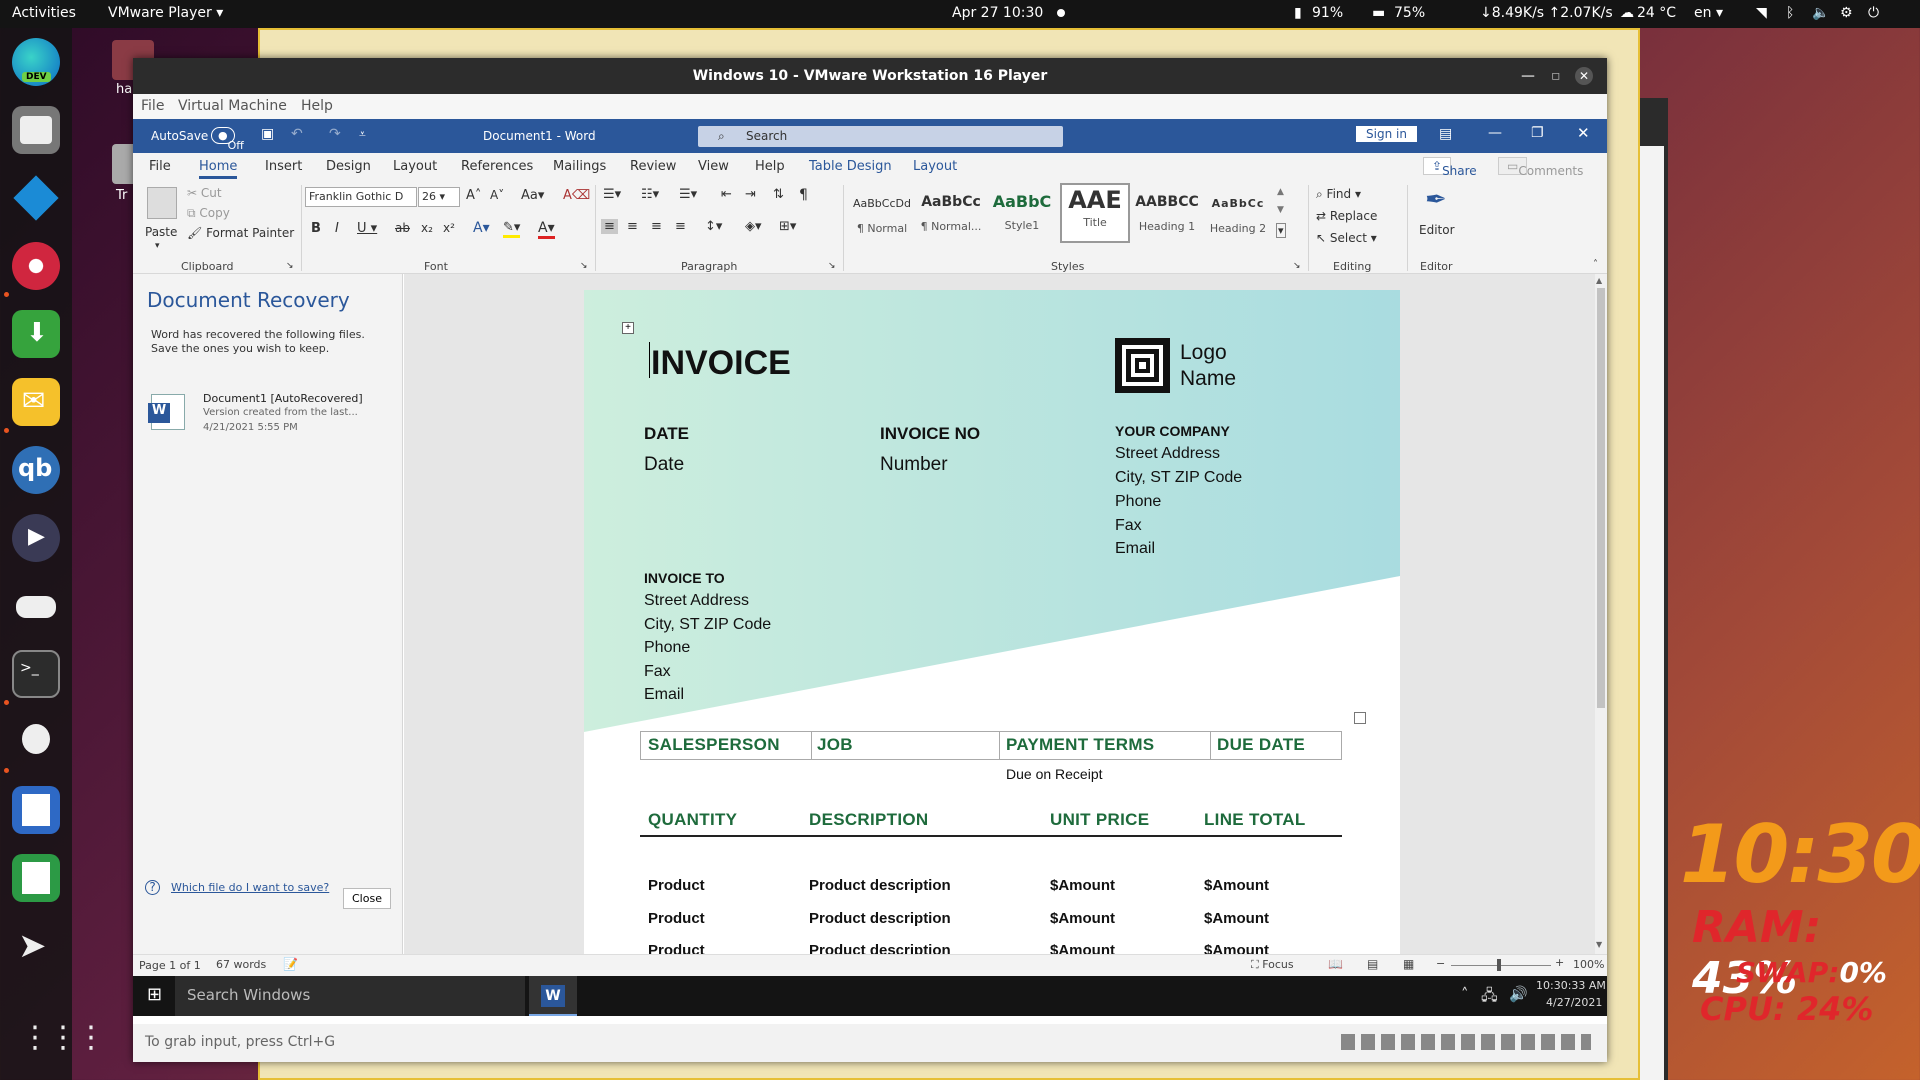 Image resolution: width=1920 pixels, height=1080 pixels. Describe the element at coordinates (1574, 1002) in the screenshot. I see `taskbar-date: 4/27/2021` at that location.